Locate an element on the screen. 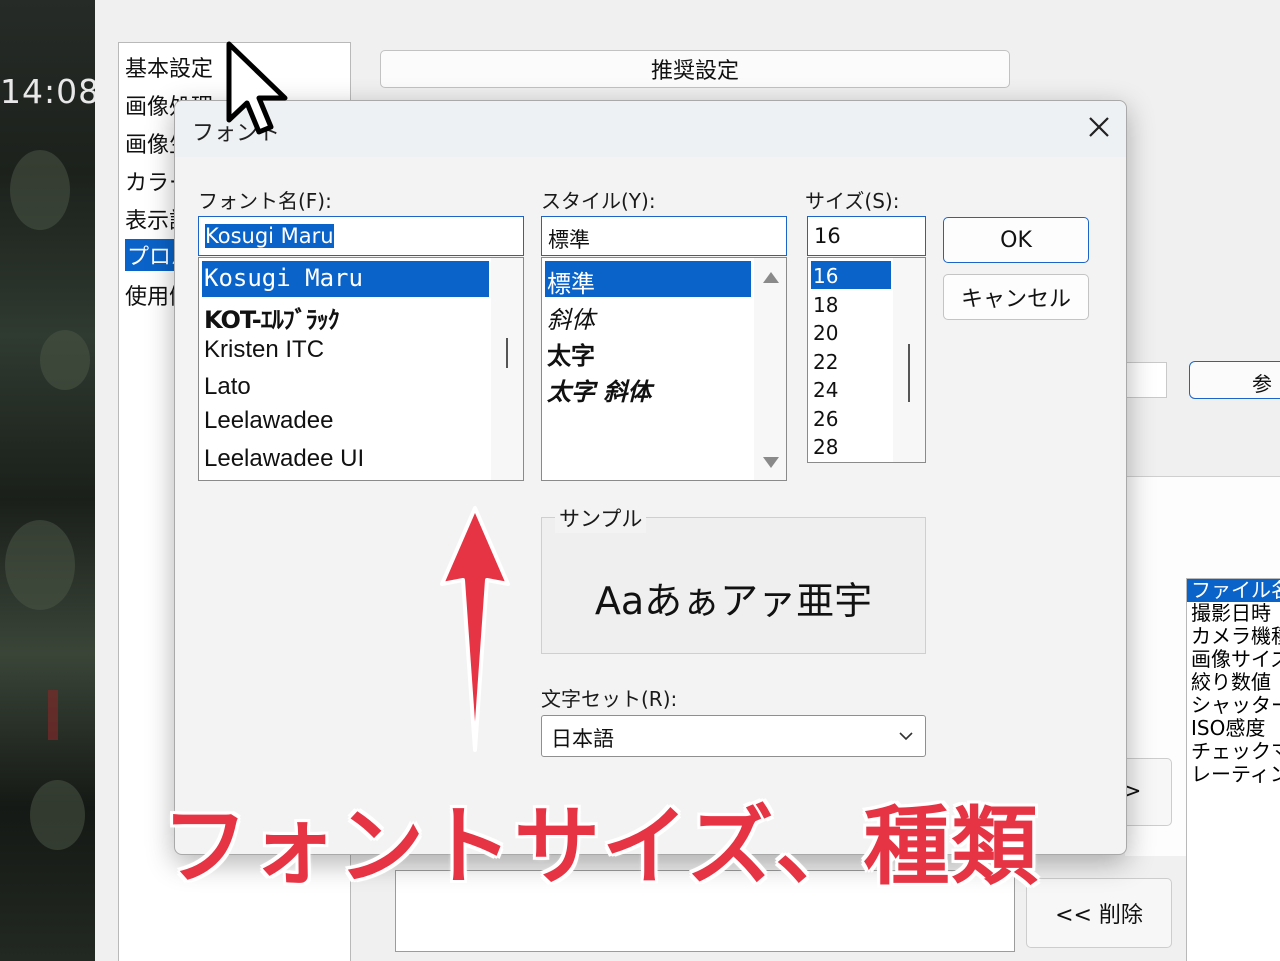 The width and height of the screenshot is (1280, 961). token-item: 絞り数値 is located at coordinates (1233, 682).